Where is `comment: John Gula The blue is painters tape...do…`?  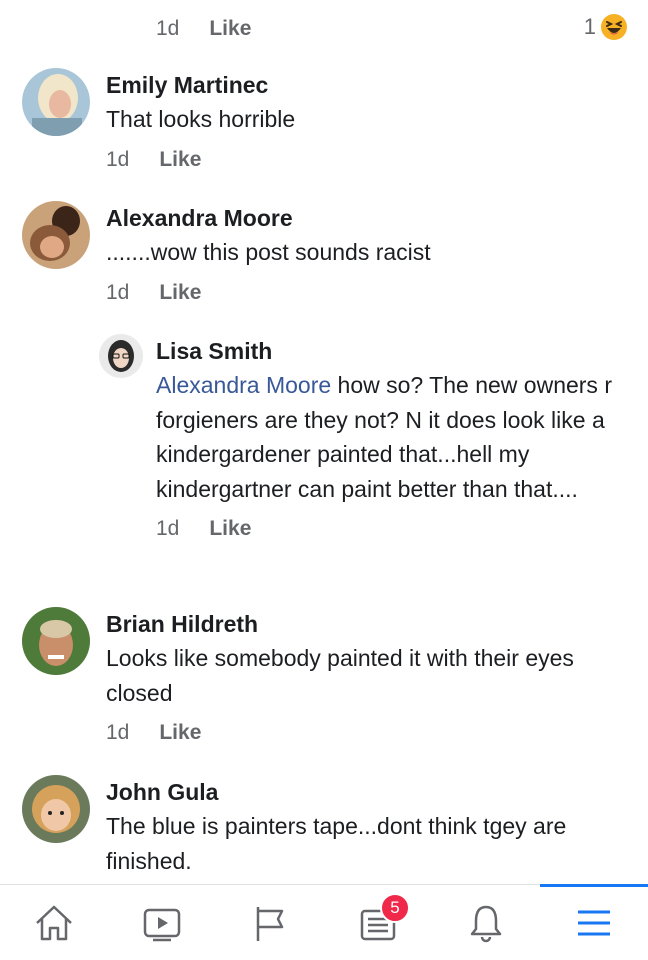 comment: John Gula The blue is painters tape...do… is located at coordinates (319, 826).